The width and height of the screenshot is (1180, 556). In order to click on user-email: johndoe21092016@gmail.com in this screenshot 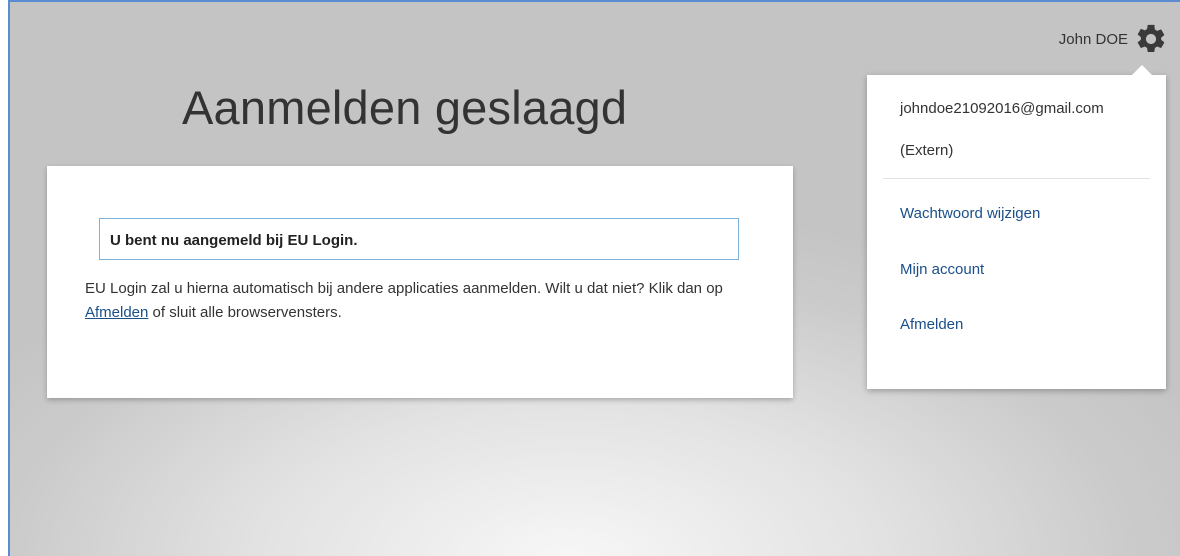, I will do `click(1002, 108)`.